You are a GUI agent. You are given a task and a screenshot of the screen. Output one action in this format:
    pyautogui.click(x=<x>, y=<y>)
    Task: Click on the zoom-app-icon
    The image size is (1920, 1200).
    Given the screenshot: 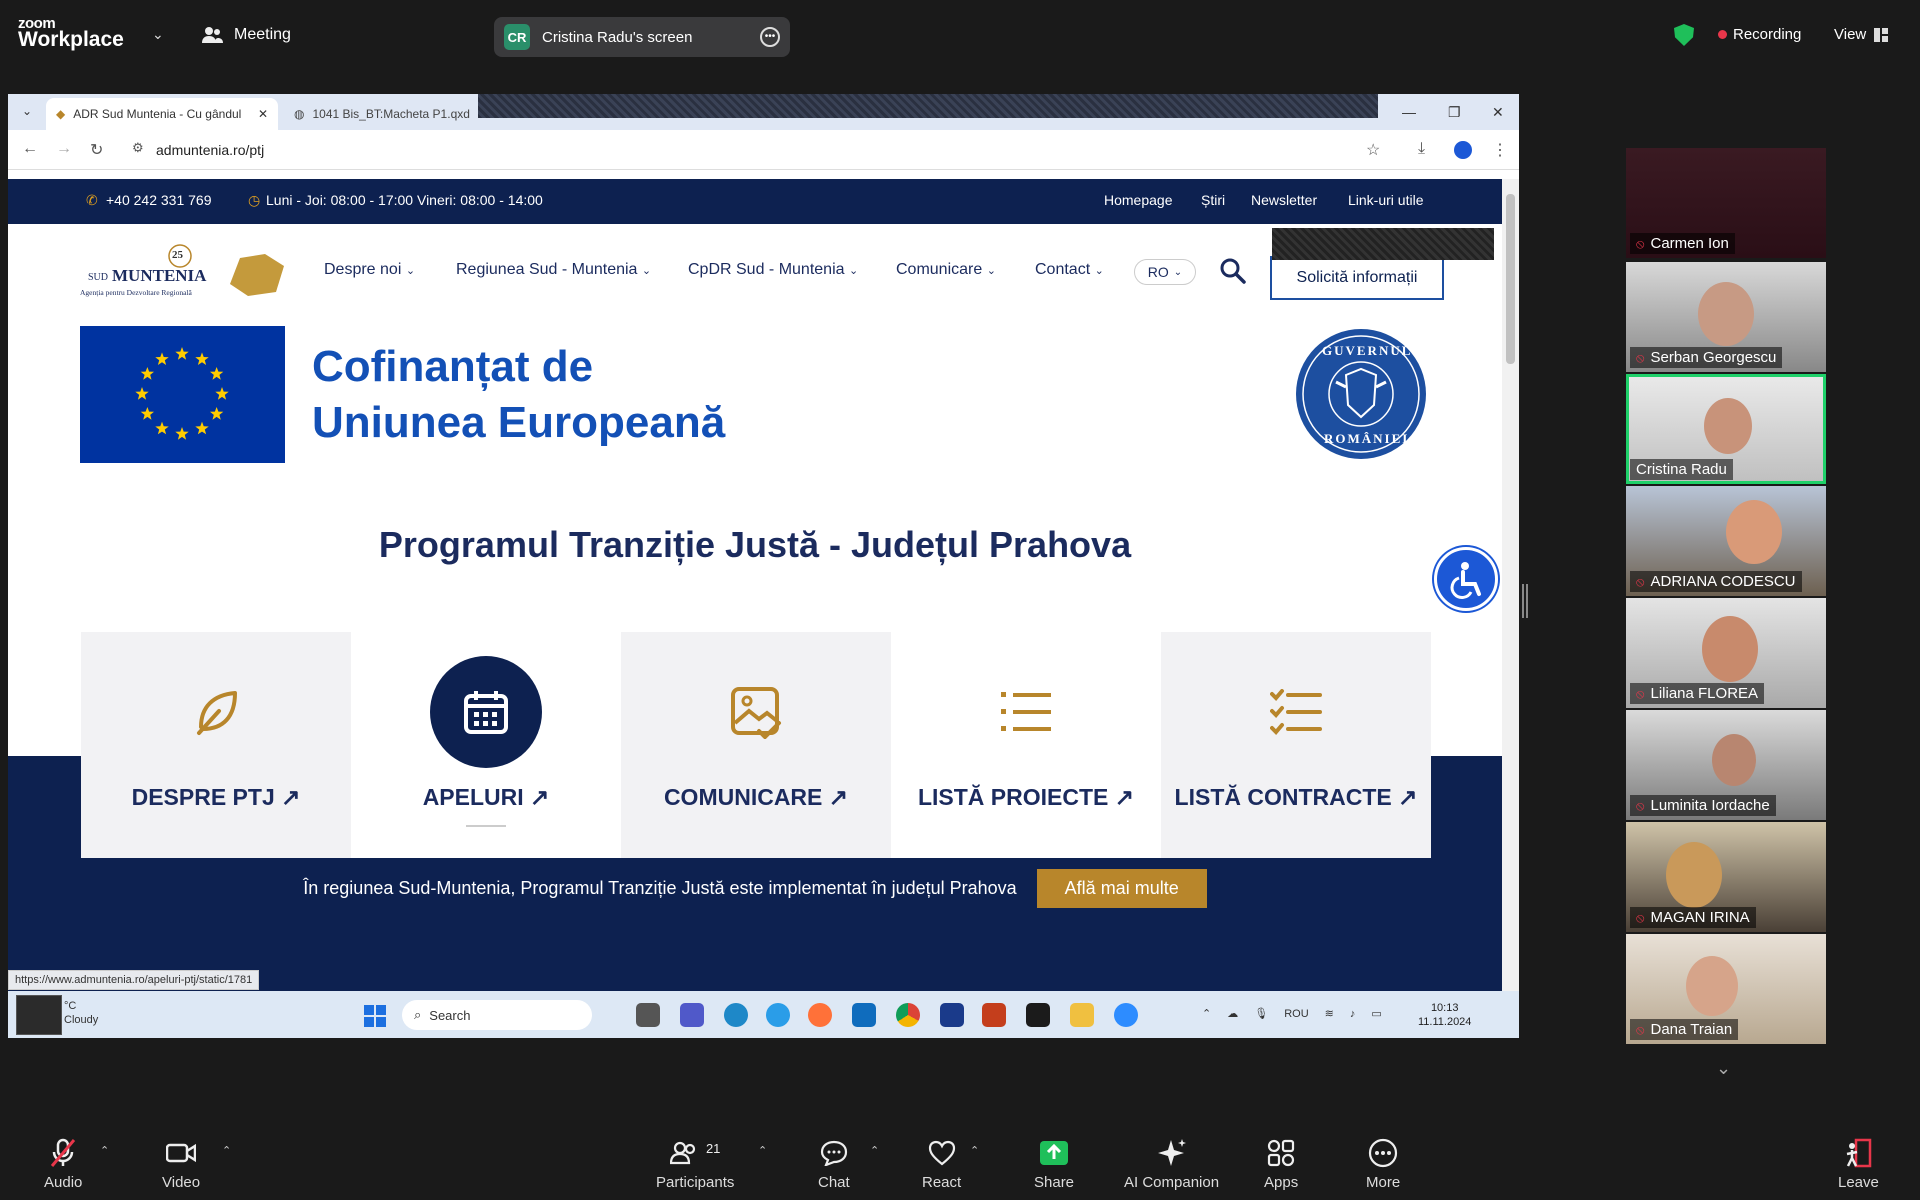 What is the action you would take?
    pyautogui.click(x=1126, y=1015)
    